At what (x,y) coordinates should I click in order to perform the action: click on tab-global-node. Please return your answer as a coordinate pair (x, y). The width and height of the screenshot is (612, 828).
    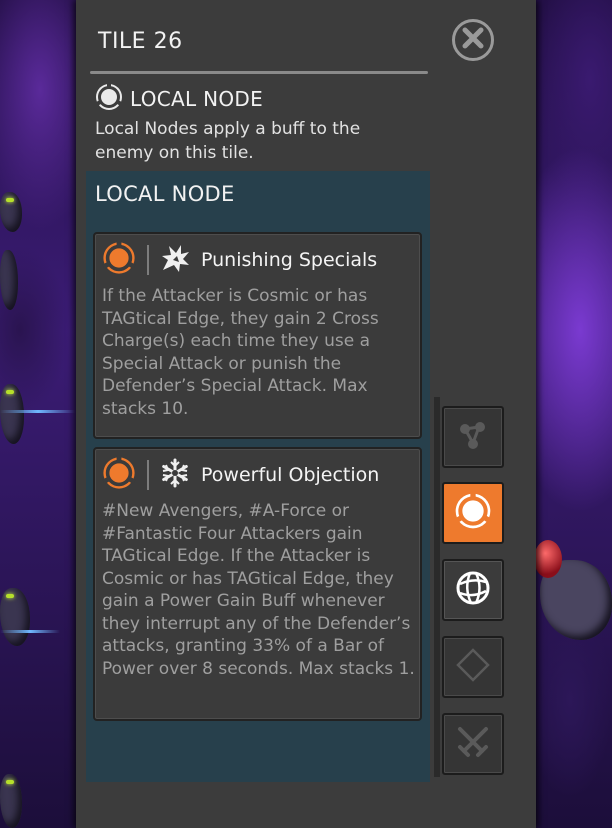
    Looking at the image, I should click on (473, 590).